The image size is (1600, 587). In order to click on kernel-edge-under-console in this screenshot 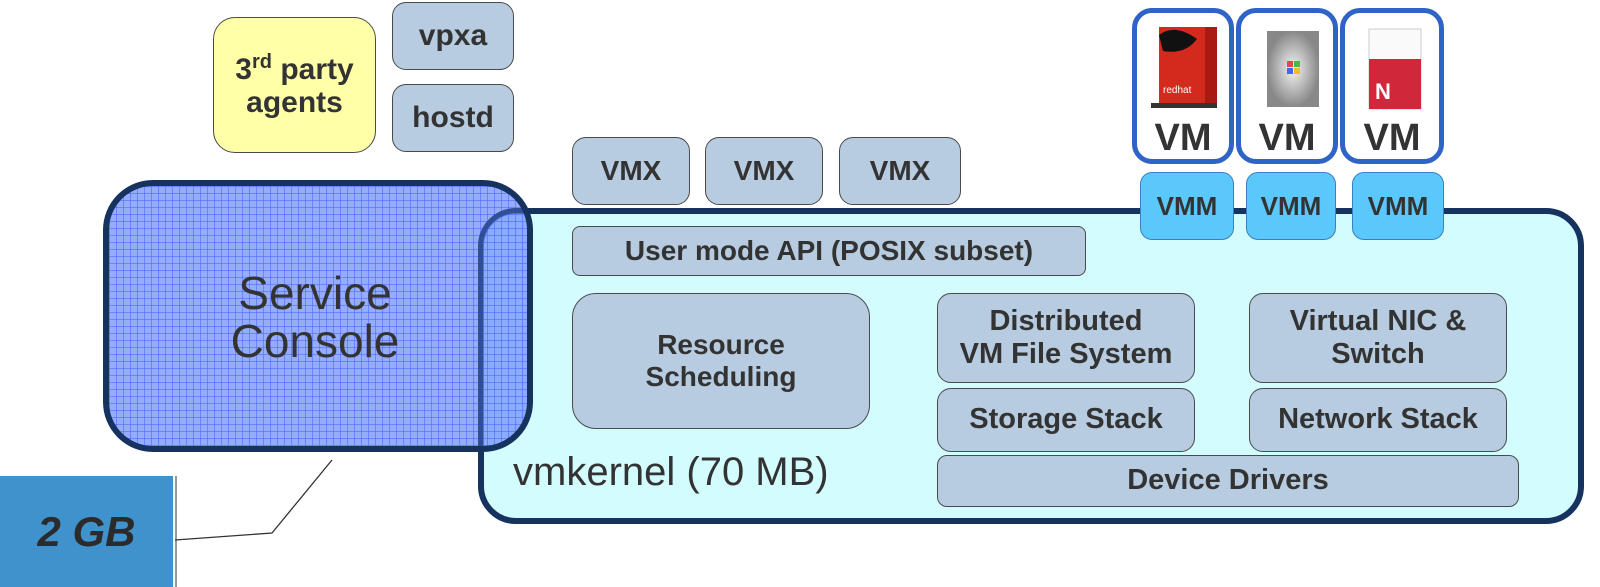, I will do `click(508, 330)`.